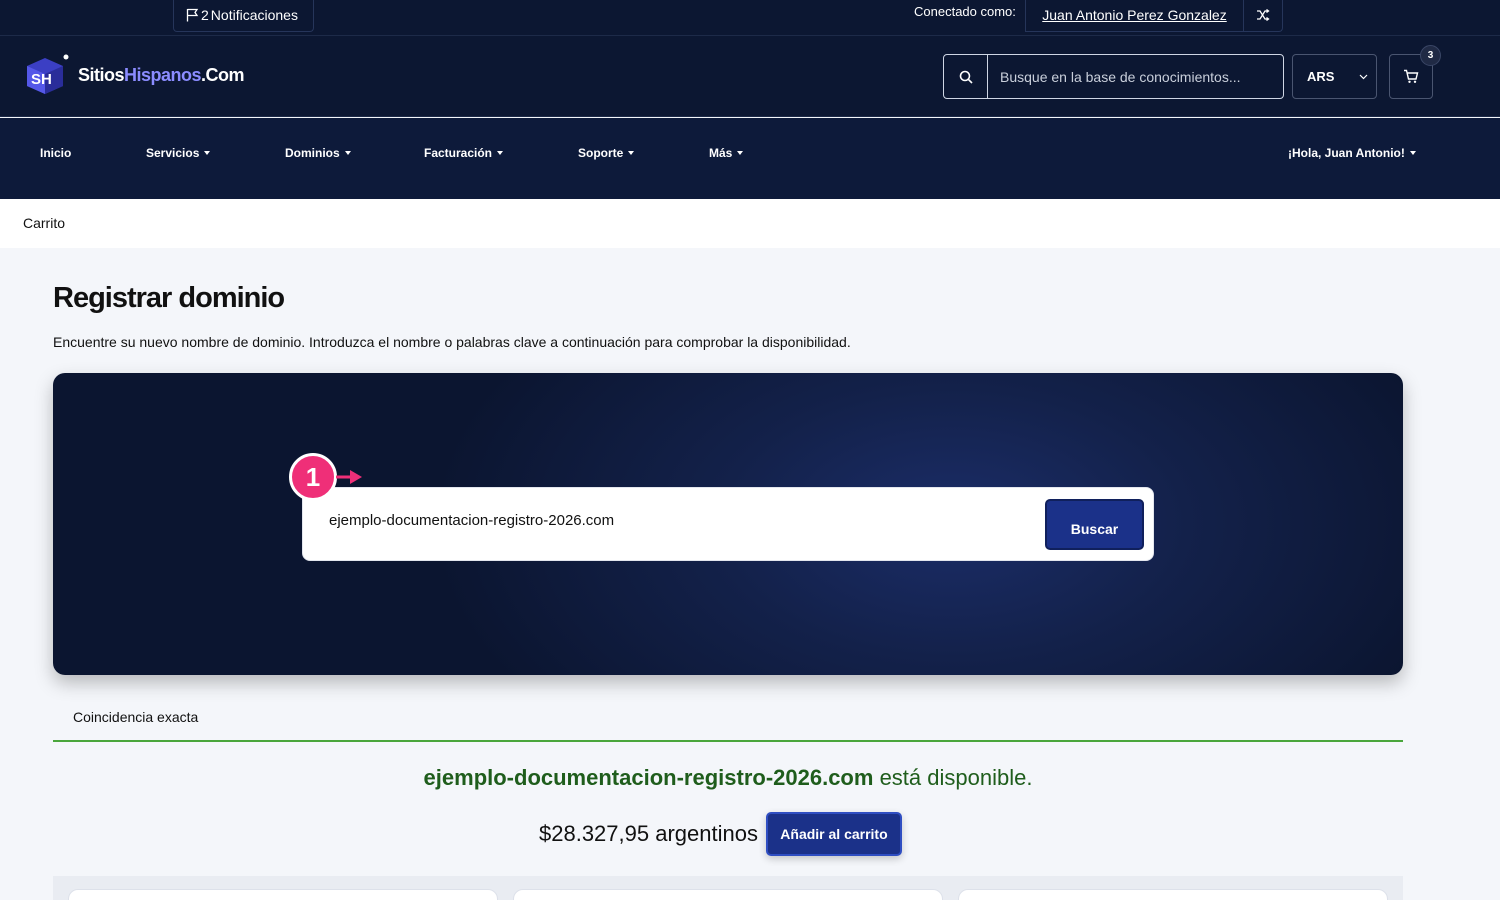  Describe the element at coordinates (1346, 153) in the screenshot. I see `nav-greeting: ¡Hola, Juan Antonio!` at that location.